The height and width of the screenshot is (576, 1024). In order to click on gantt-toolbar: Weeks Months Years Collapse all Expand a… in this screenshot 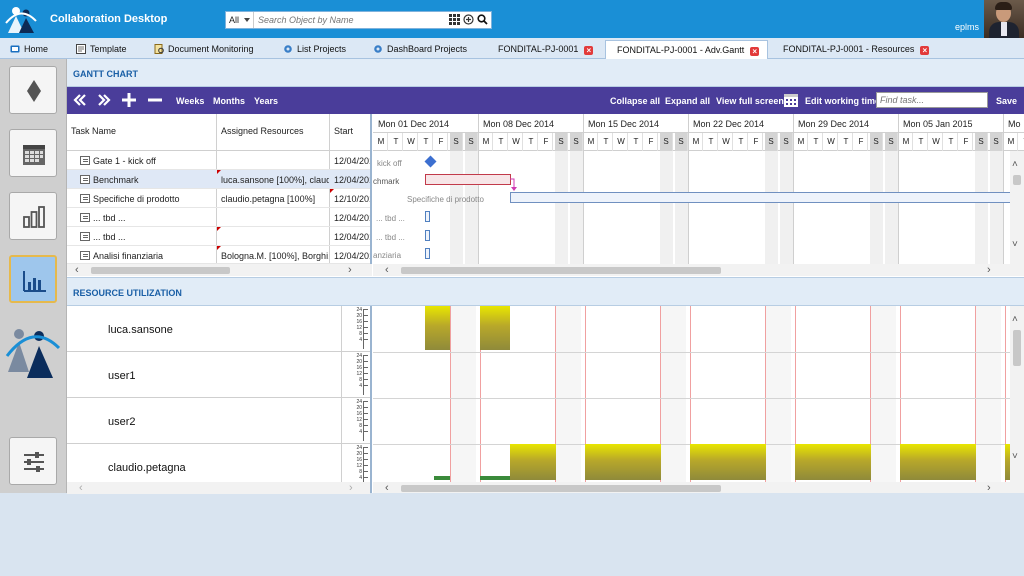, I will do `click(545, 100)`.